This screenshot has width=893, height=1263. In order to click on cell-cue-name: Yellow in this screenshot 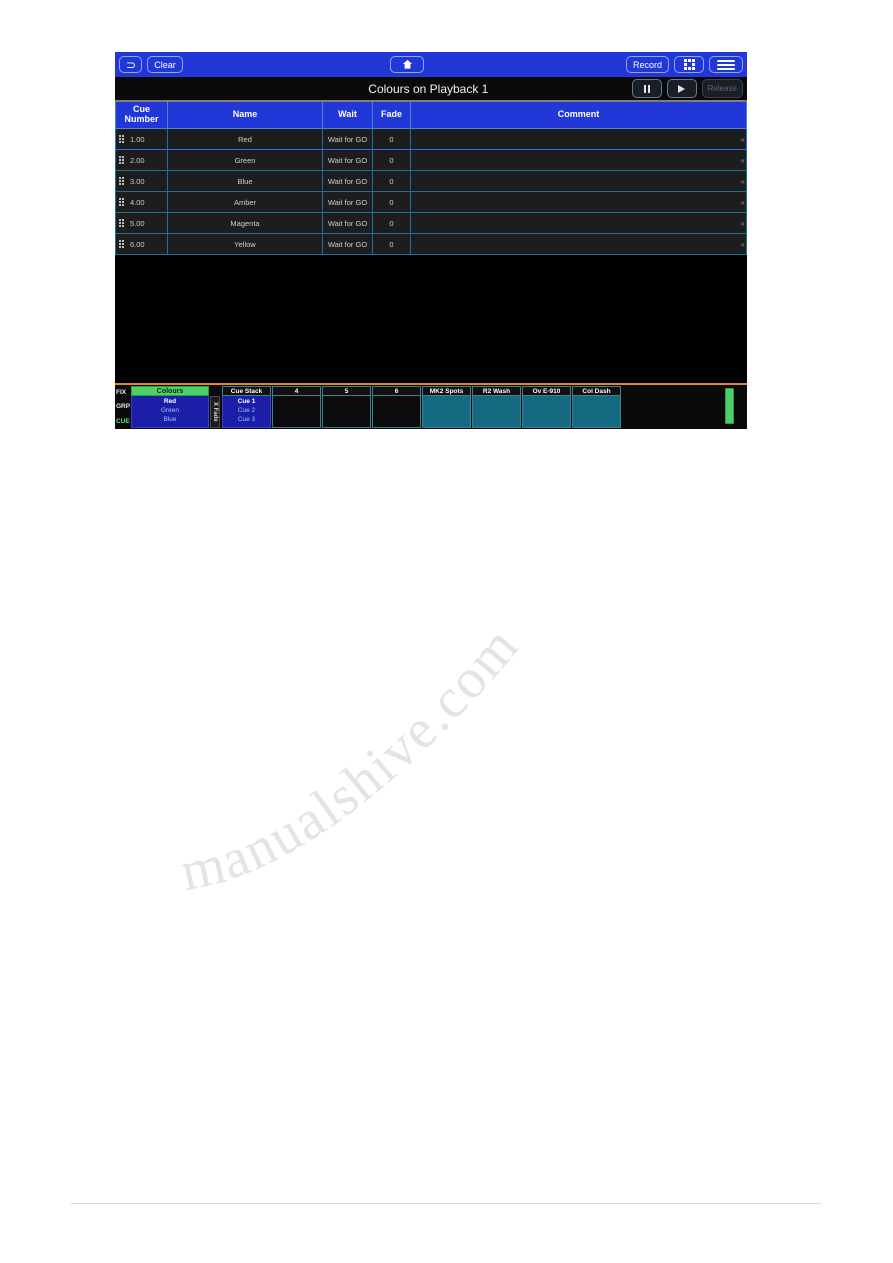, I will do `click(245, 244)`.